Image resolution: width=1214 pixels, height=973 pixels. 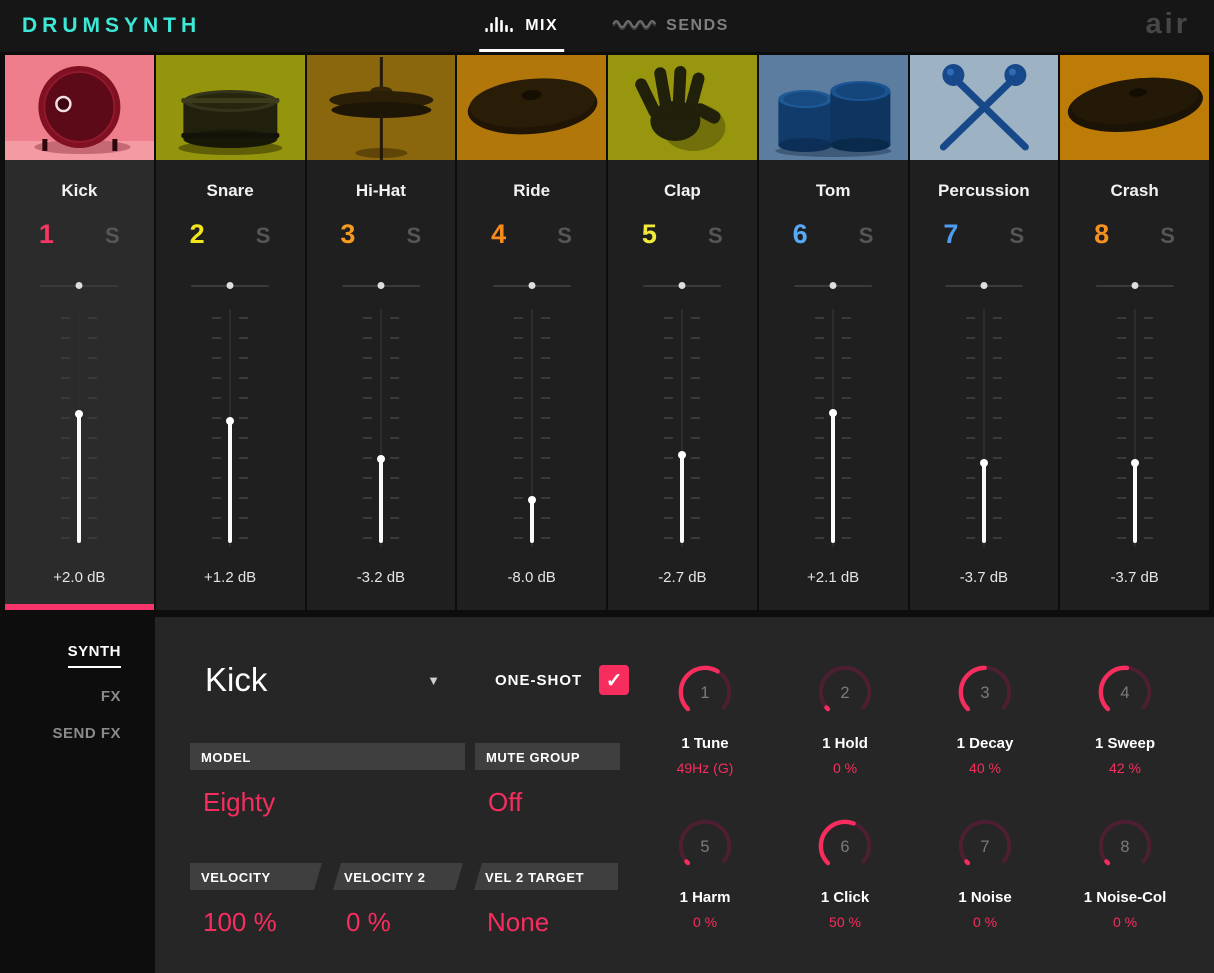 I want to click on channel-strip-clap: Clap 5 S -2.7 dB, so click(x=682, y=332).